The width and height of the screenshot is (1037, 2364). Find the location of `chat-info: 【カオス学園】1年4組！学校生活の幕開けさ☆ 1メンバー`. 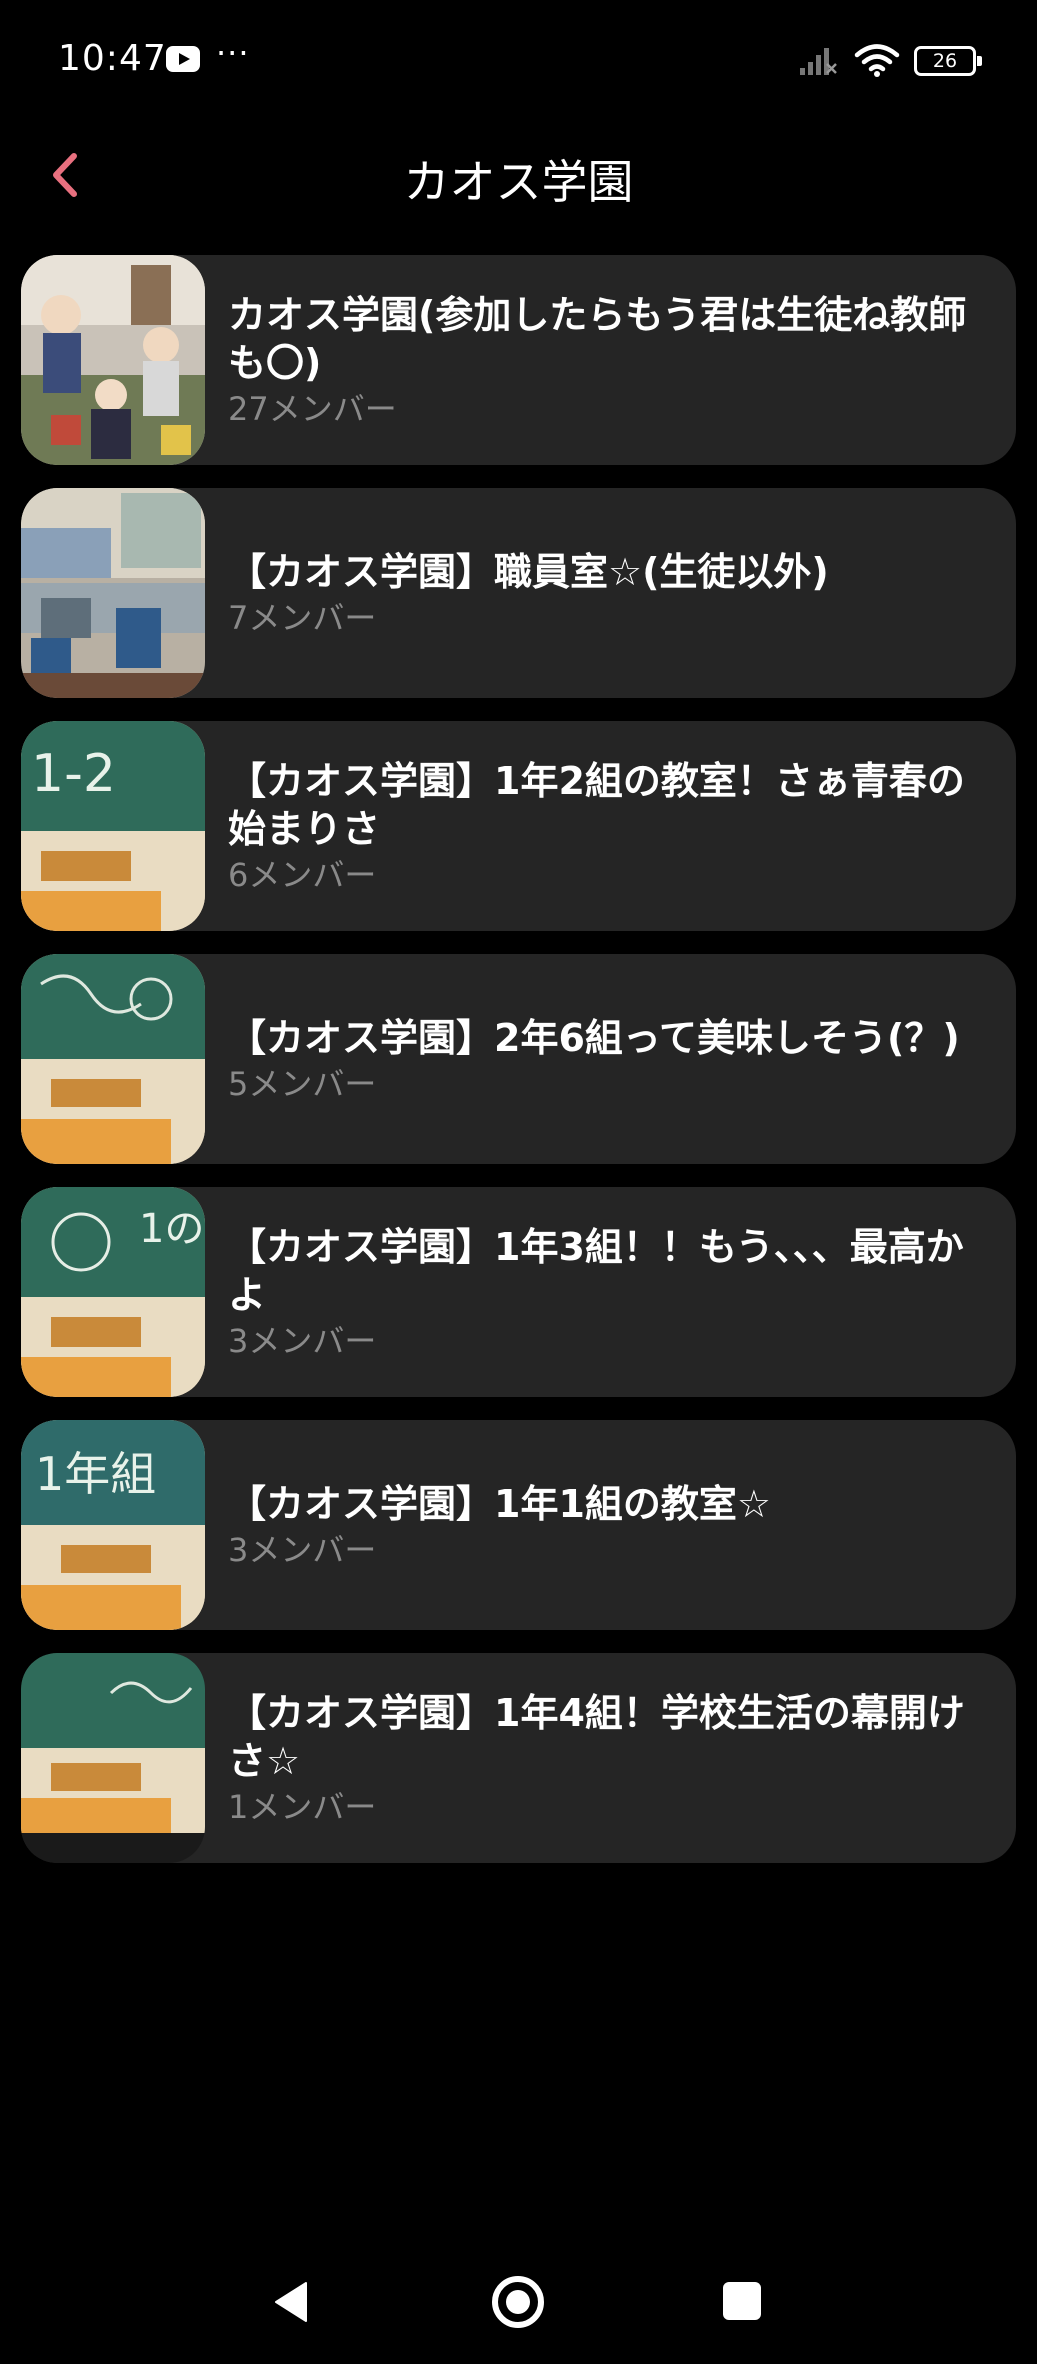

chat-info: 【カオス学園】1年4組！学校生活の幕開けさ☆ 1メンバー is located at coordinates (613, 1758).